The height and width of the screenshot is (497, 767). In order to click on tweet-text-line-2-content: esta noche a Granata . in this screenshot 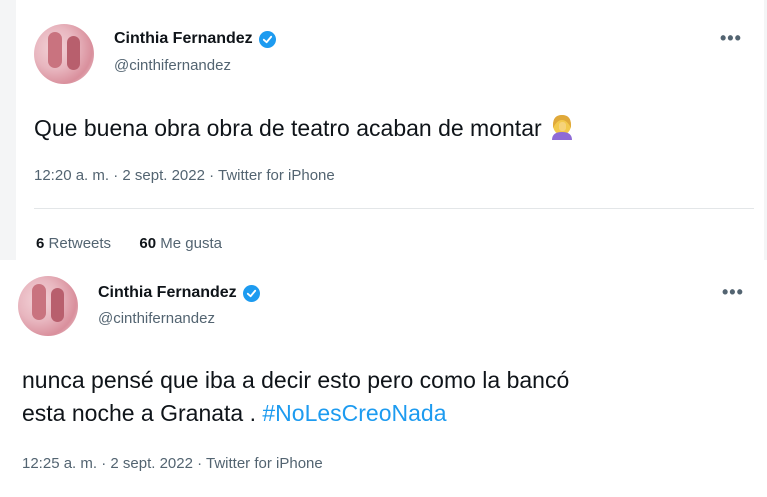, I will do `click(139, 413)`.